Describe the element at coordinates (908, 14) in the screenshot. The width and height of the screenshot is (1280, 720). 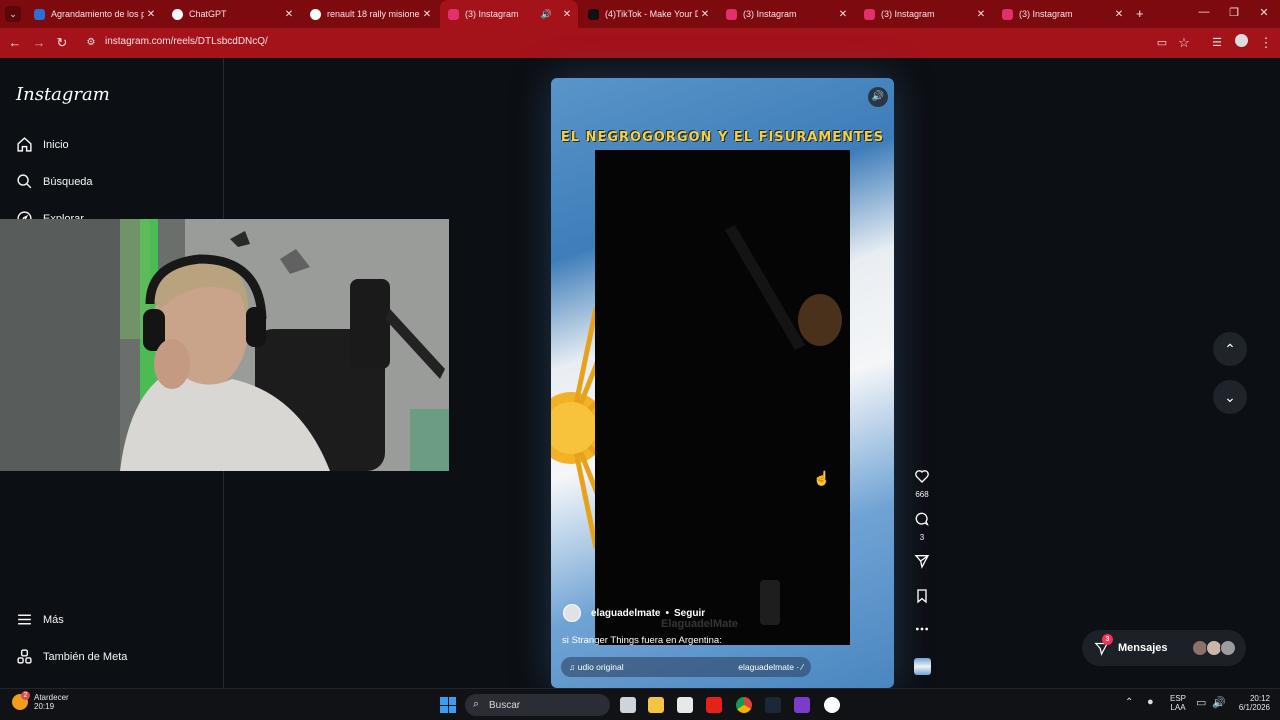
I see `tab-title: (3) Instagram` at that location.